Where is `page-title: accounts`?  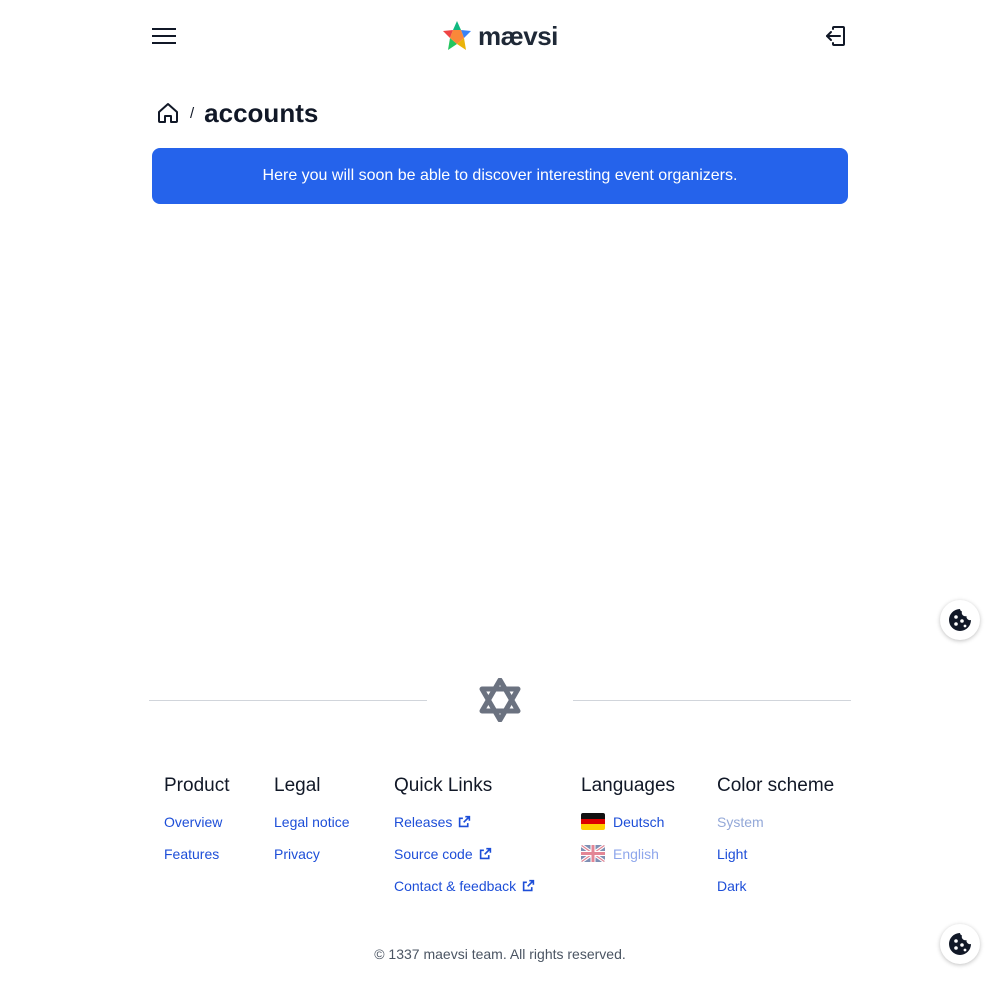 page-title: accounts is located at coordinates (261, 112).